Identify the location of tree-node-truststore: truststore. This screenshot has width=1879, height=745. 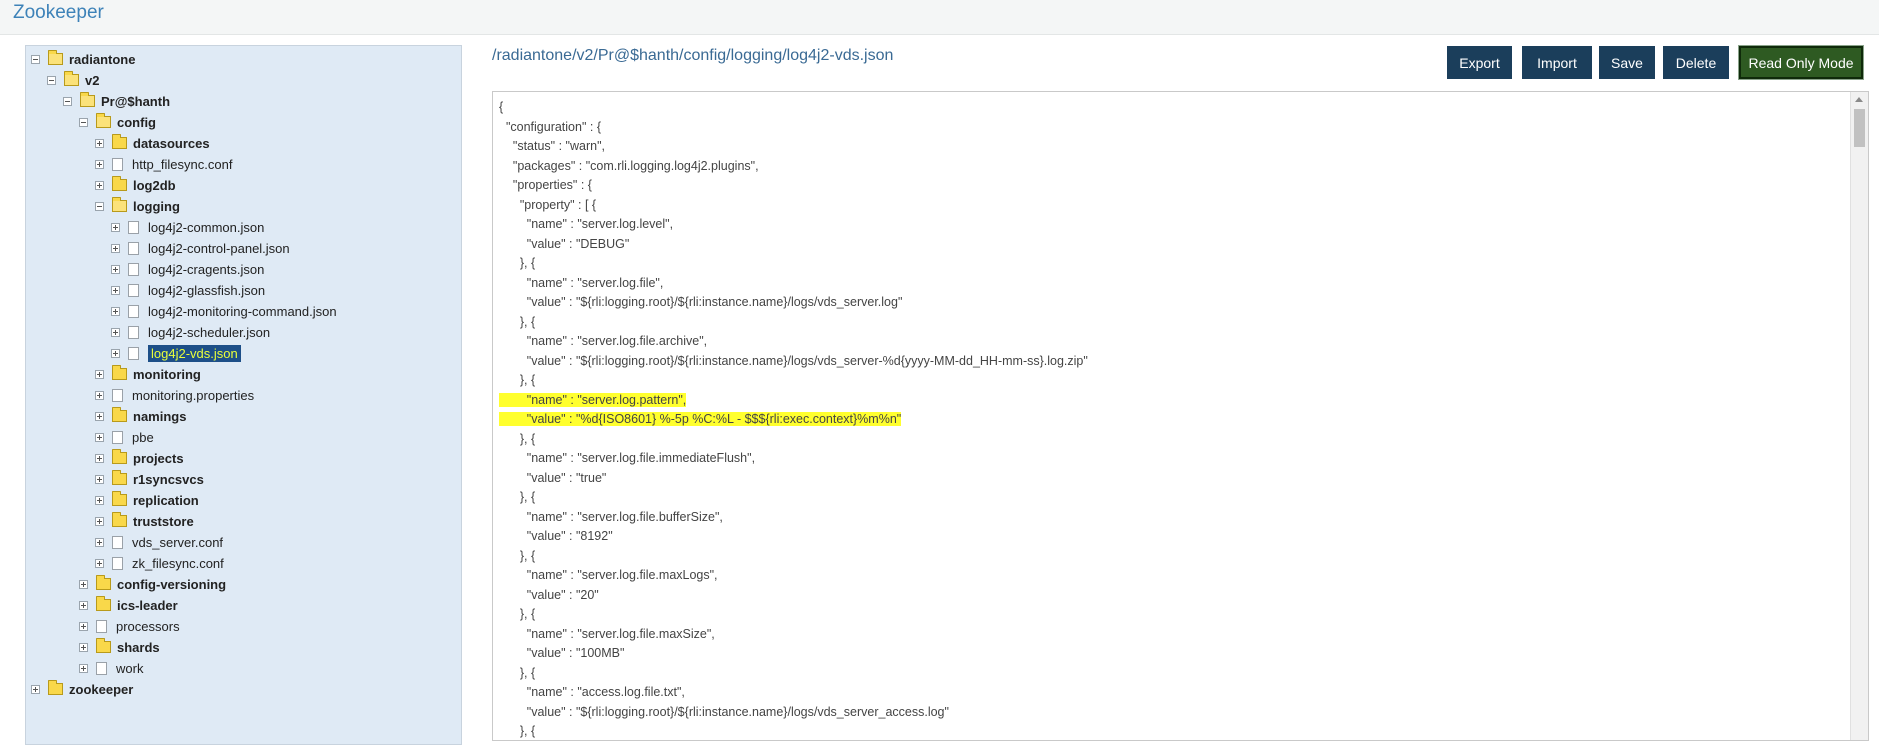
(144, 521).